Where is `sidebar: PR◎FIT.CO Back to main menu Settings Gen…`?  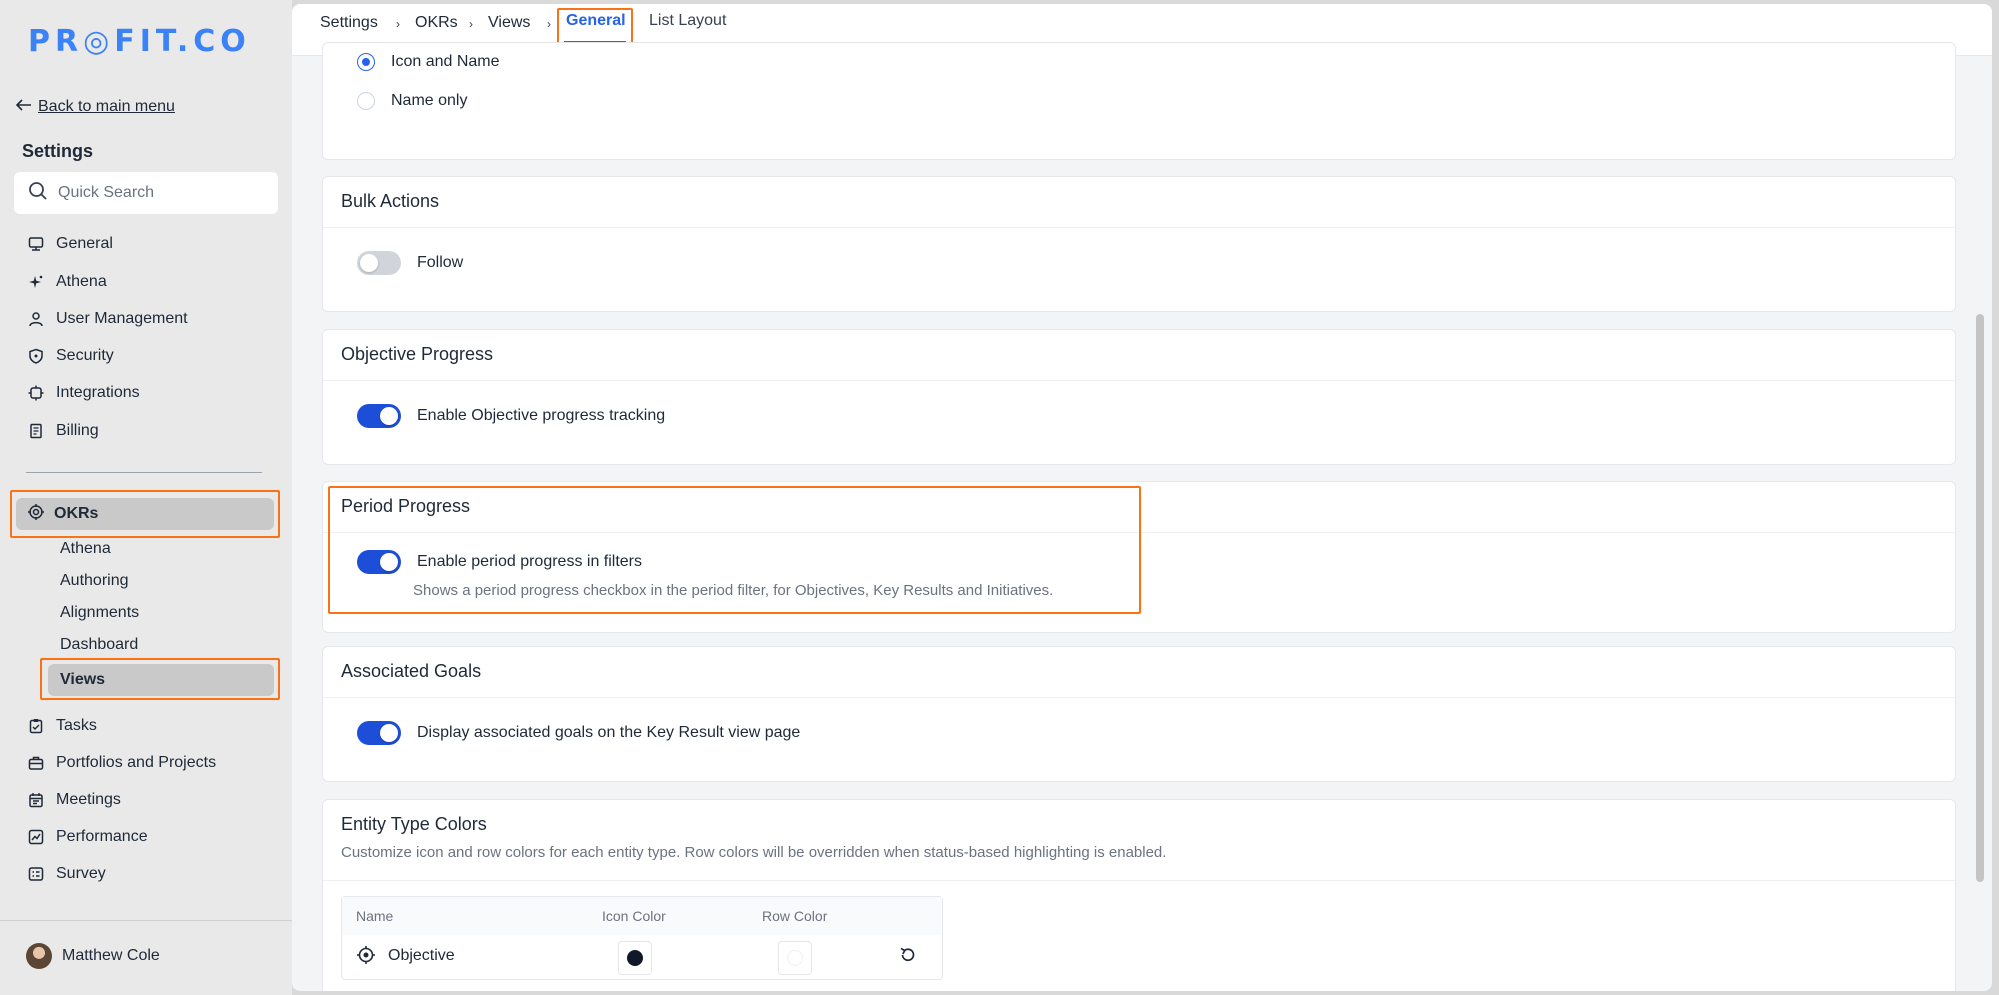 sidebar: PR◎FIT.CO Back to main menu Settings Gen… is located at coordinates (146, 497).